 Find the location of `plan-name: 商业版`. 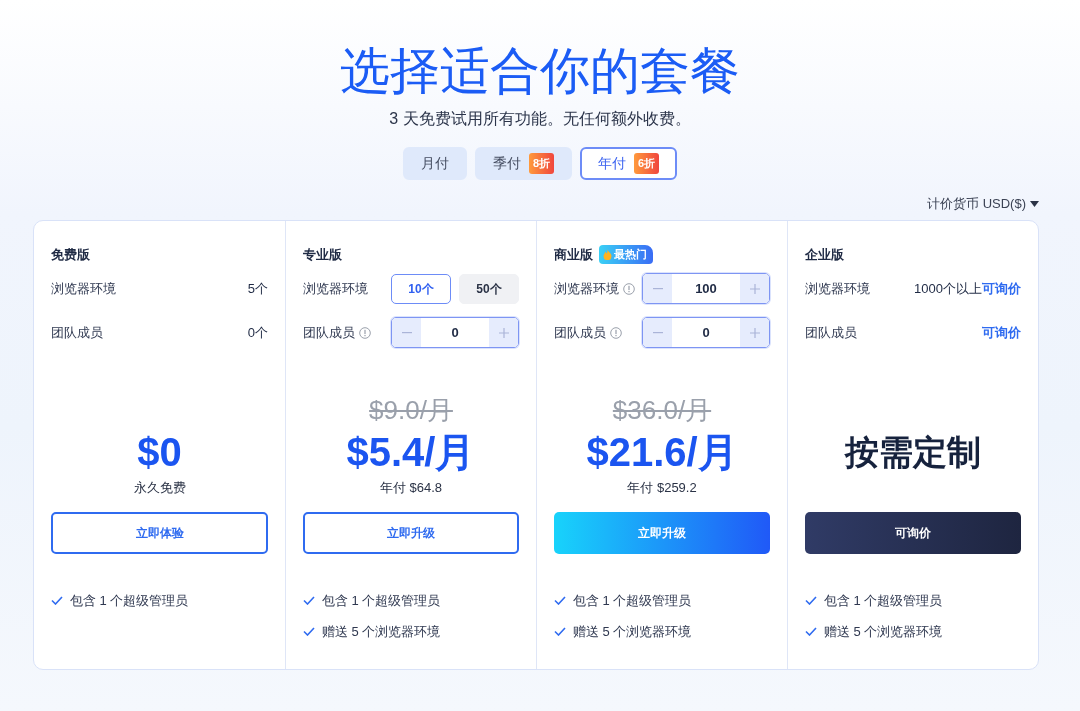

plan-name: 商业版 is located at coordinates (573, 254).